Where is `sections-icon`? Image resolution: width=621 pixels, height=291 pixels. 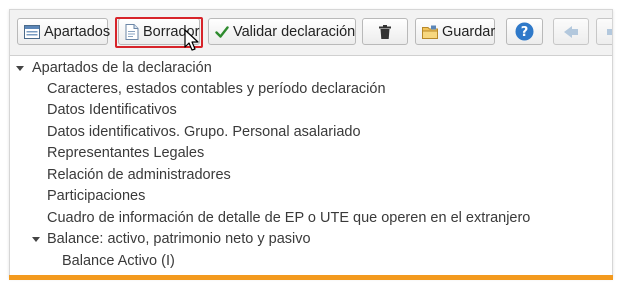 sections-icon is located at coordinates (32, 32).